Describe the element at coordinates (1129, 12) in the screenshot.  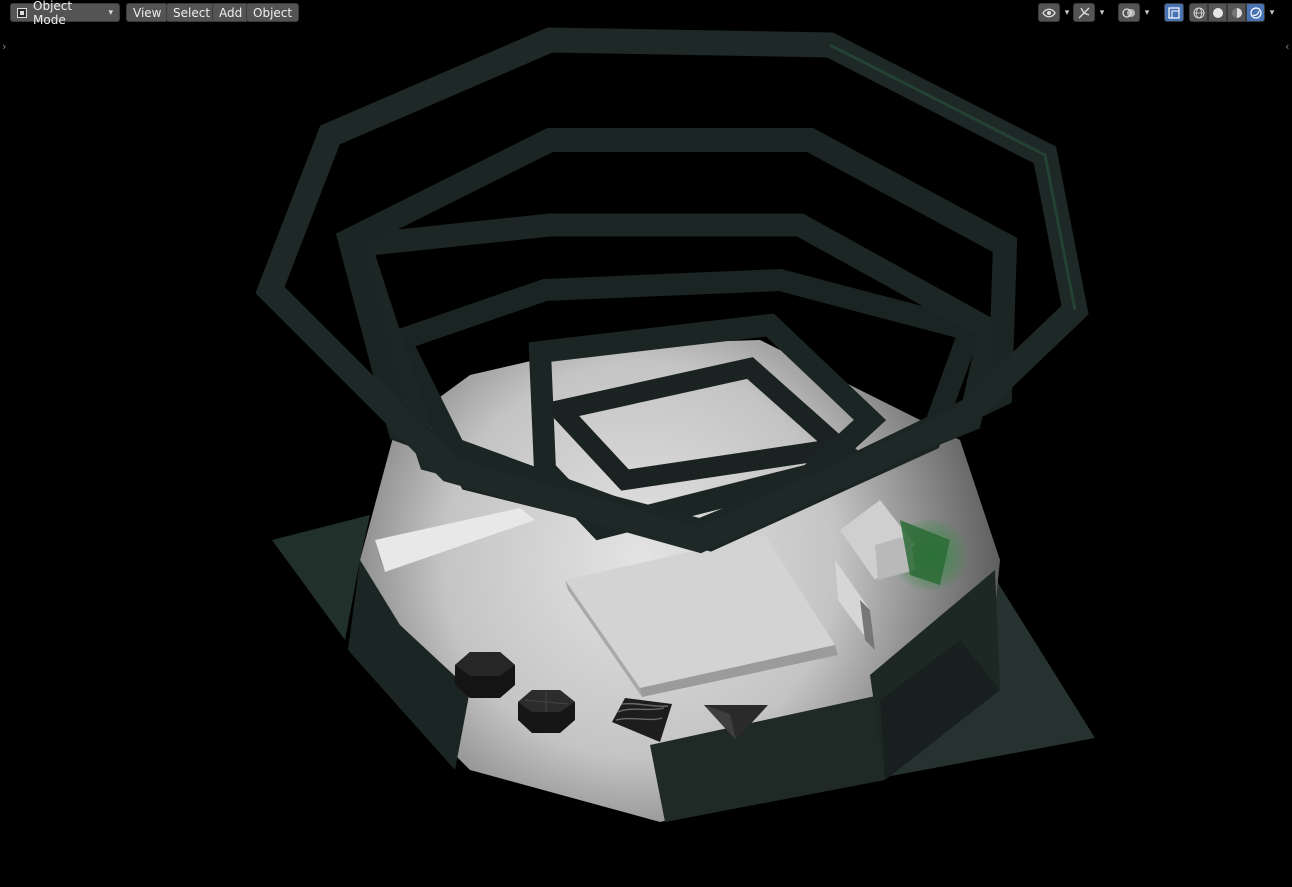
I see `overlays-icon` at that location.